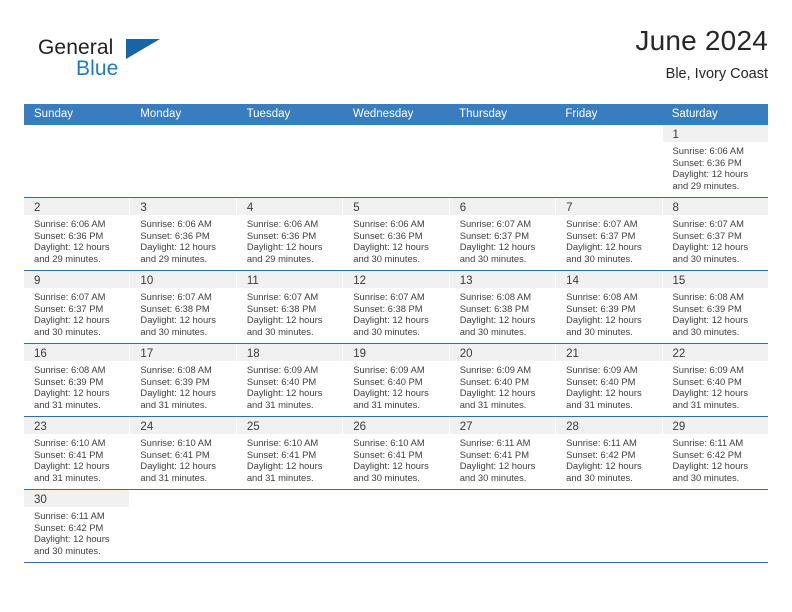 The height and width of the screenshot is (612, 792). I want to click on daylight-text-line2: and 29 minutes., so click(174, 258).